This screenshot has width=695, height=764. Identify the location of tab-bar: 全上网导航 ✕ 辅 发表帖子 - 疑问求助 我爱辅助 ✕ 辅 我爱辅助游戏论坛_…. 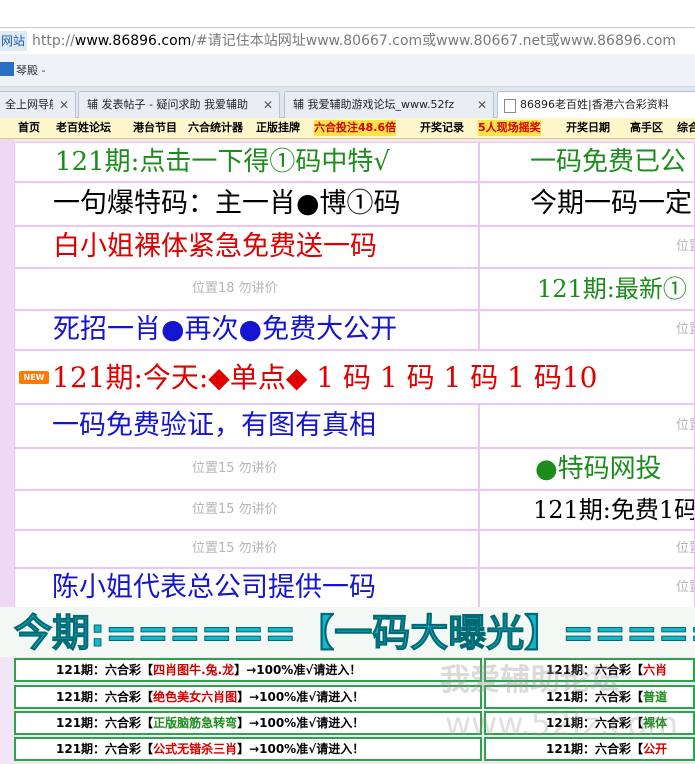
(347, 103).